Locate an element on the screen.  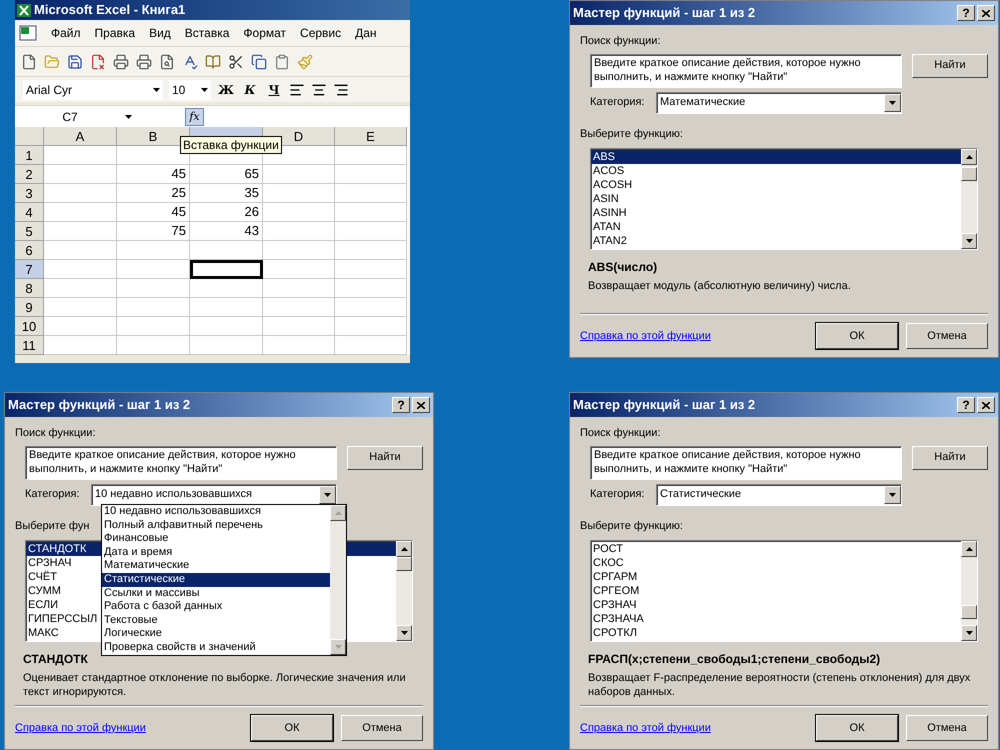
table-cell: 75 is located at coordinates (153, 231).